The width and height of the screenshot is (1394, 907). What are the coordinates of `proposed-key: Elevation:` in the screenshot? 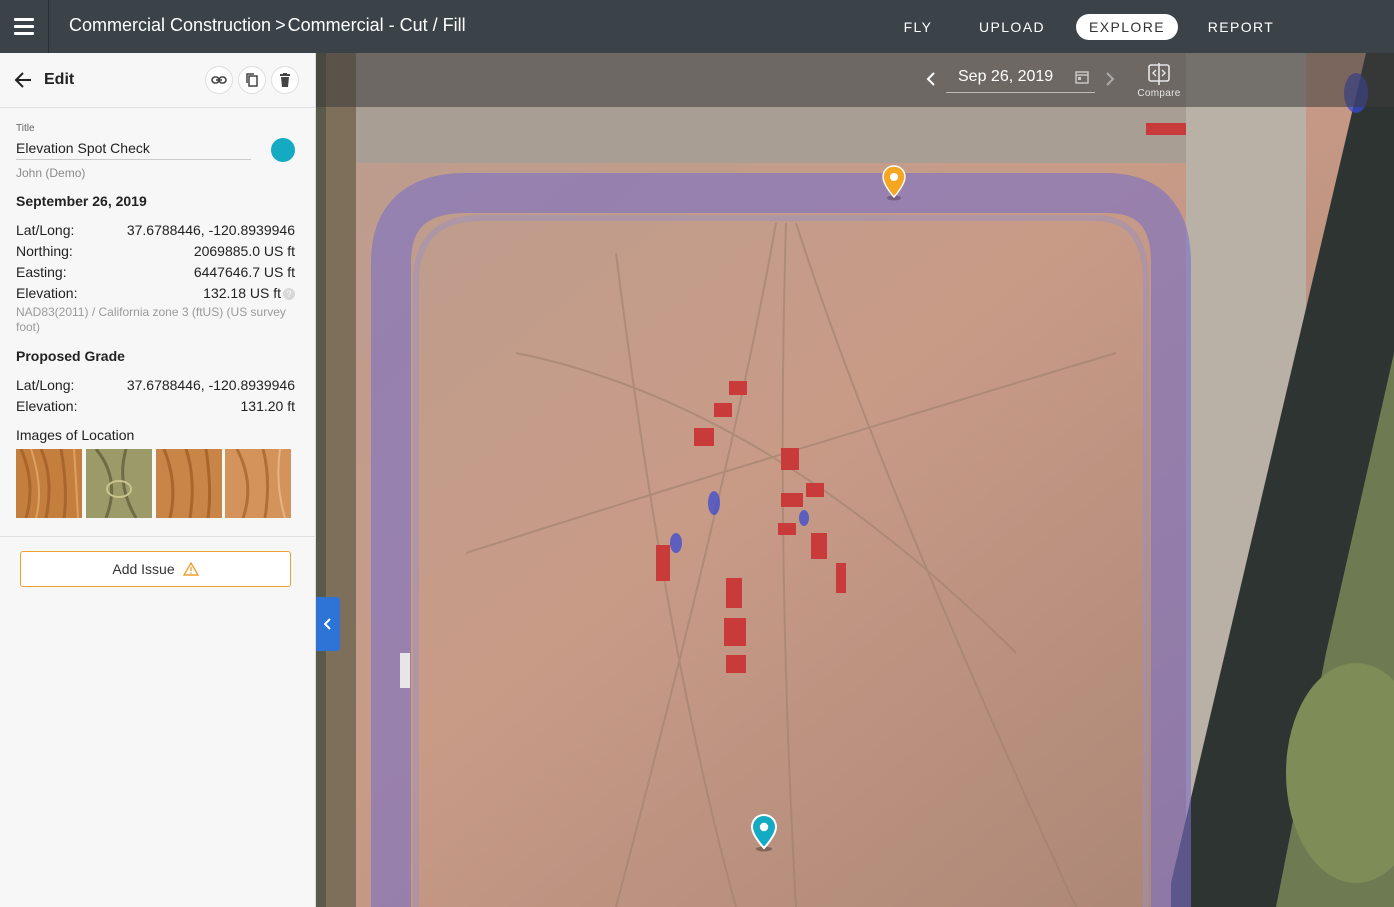 It's located at (47, 406).